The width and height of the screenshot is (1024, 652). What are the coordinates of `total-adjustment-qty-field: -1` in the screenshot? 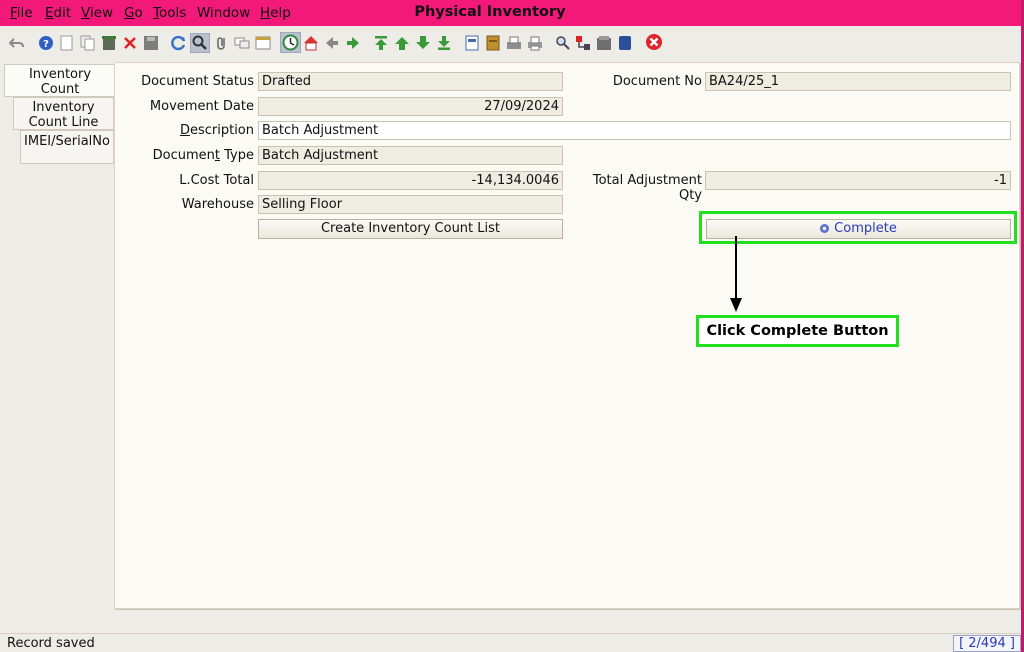 It's located at (858, 180).